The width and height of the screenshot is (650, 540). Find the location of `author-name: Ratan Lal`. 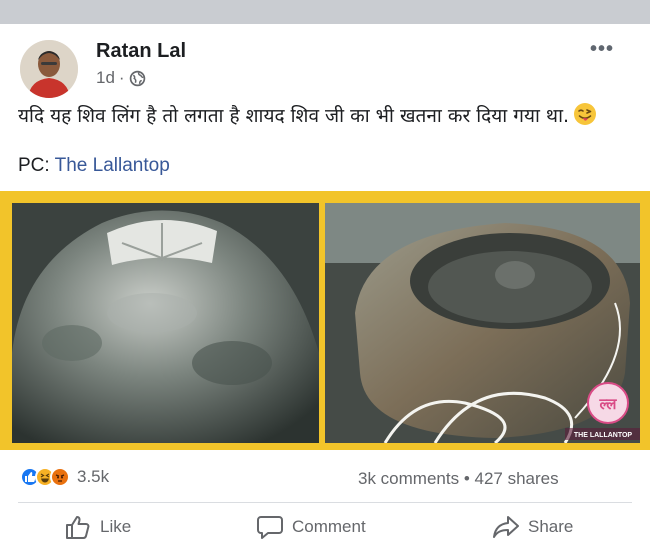

author-name: Ratan Lal is located at coordinates (141, 51).